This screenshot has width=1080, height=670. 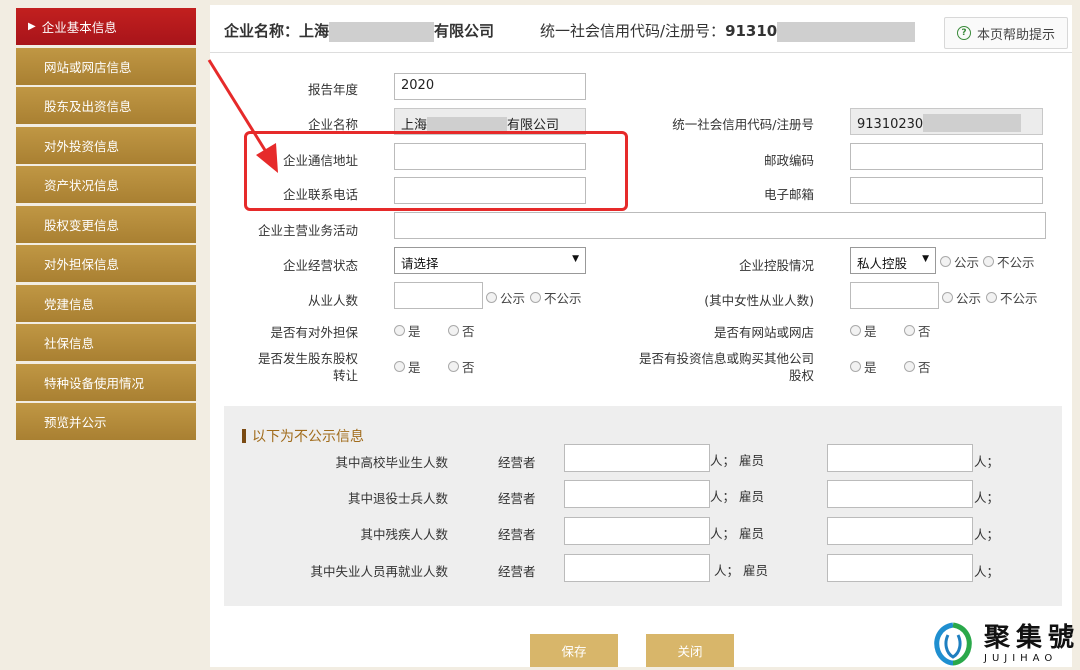 I want to click on holding-select: 私人控股 ▼, so click(x=893, y=260).